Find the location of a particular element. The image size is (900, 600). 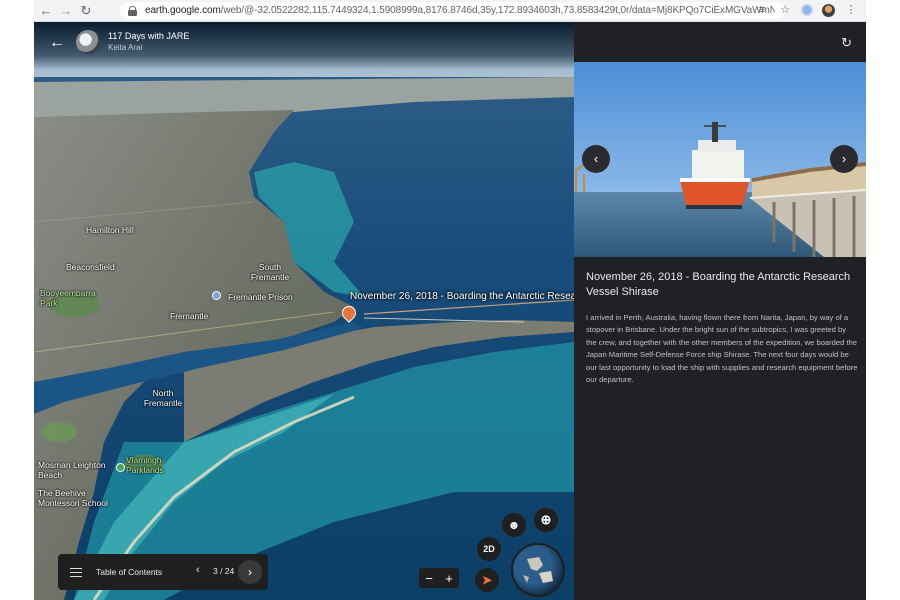

map-label: North Fremantle is located at coordinates (163, 398).